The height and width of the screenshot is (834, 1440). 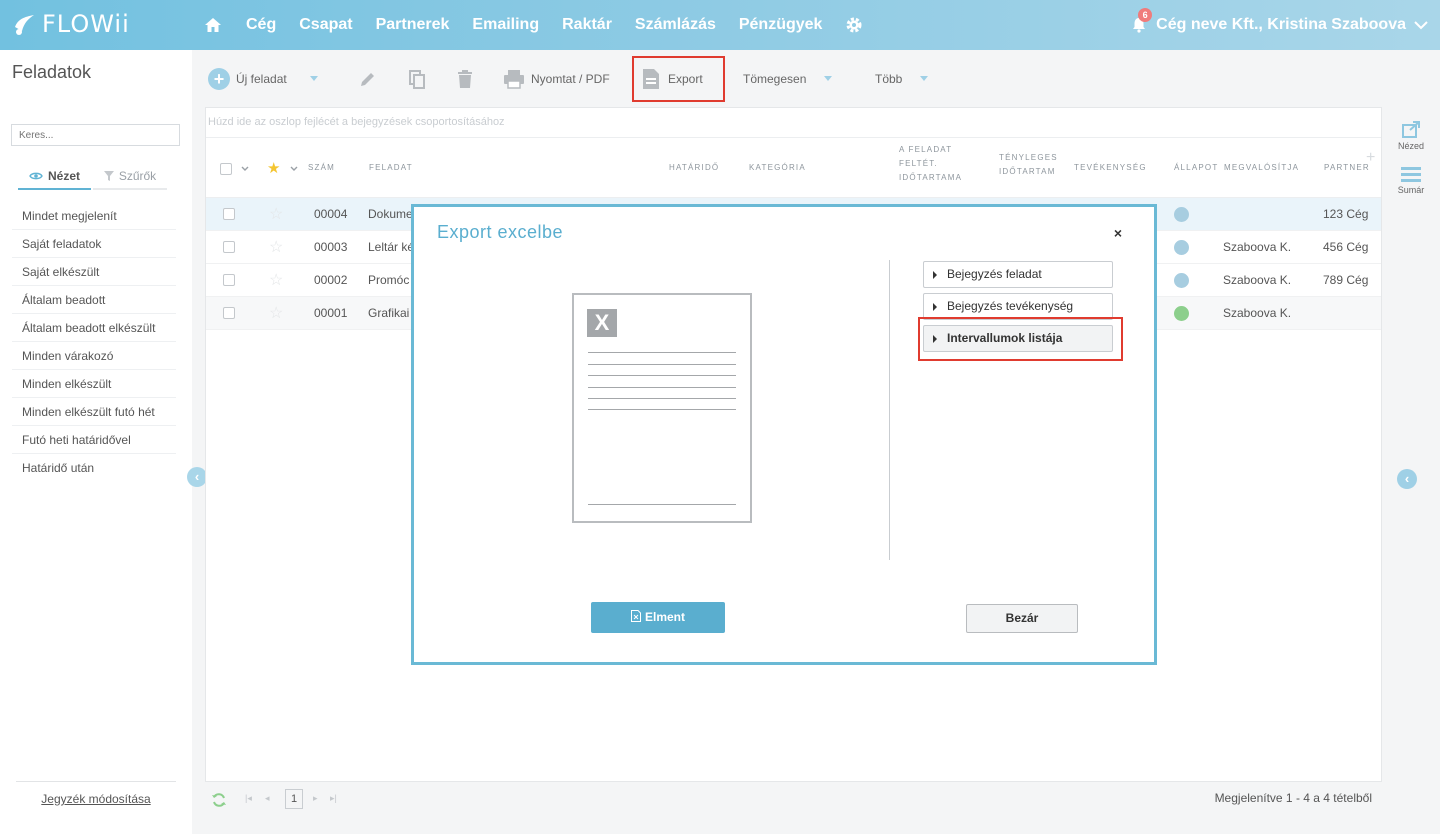 I want to click on row-task: Promóc, so click(x=389, y=280).